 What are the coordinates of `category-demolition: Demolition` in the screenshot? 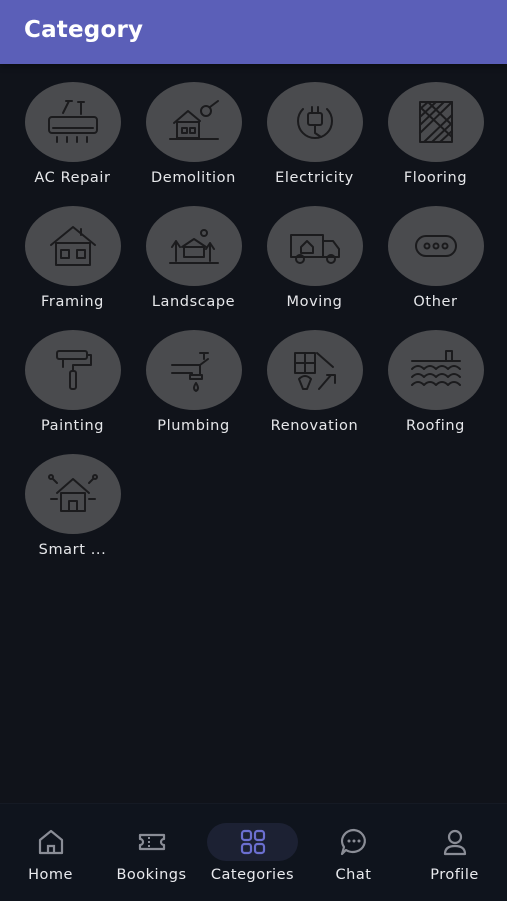 It's located at (193, 144).